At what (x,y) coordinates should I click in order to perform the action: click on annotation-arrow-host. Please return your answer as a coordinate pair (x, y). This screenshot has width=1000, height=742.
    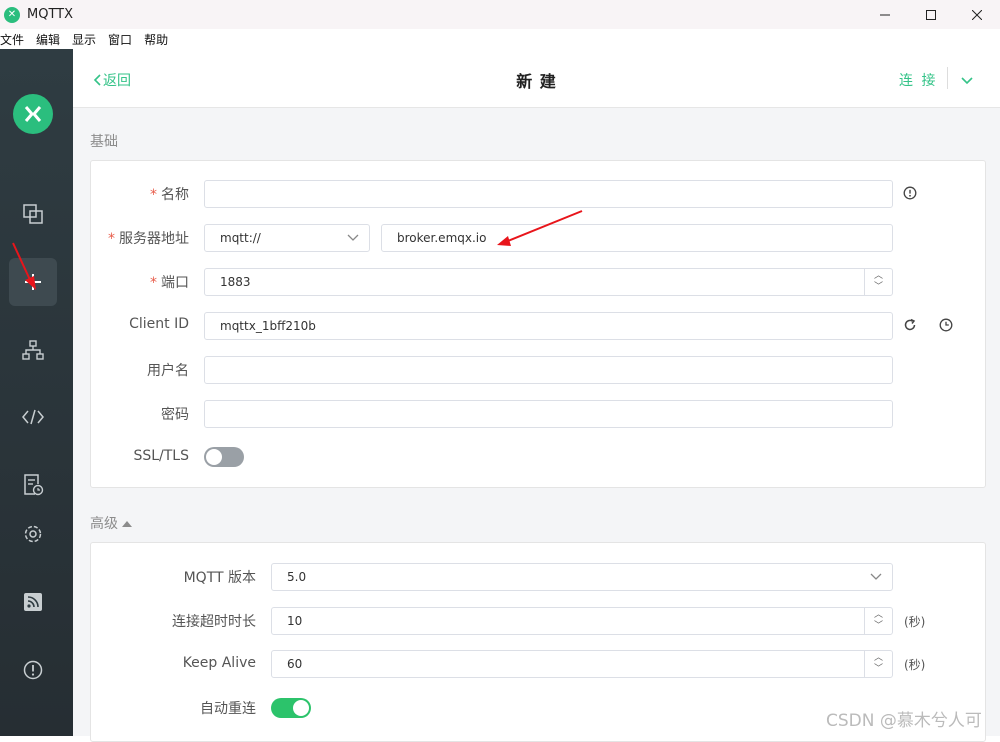
    Looking at the image, I should click on (545, 226).